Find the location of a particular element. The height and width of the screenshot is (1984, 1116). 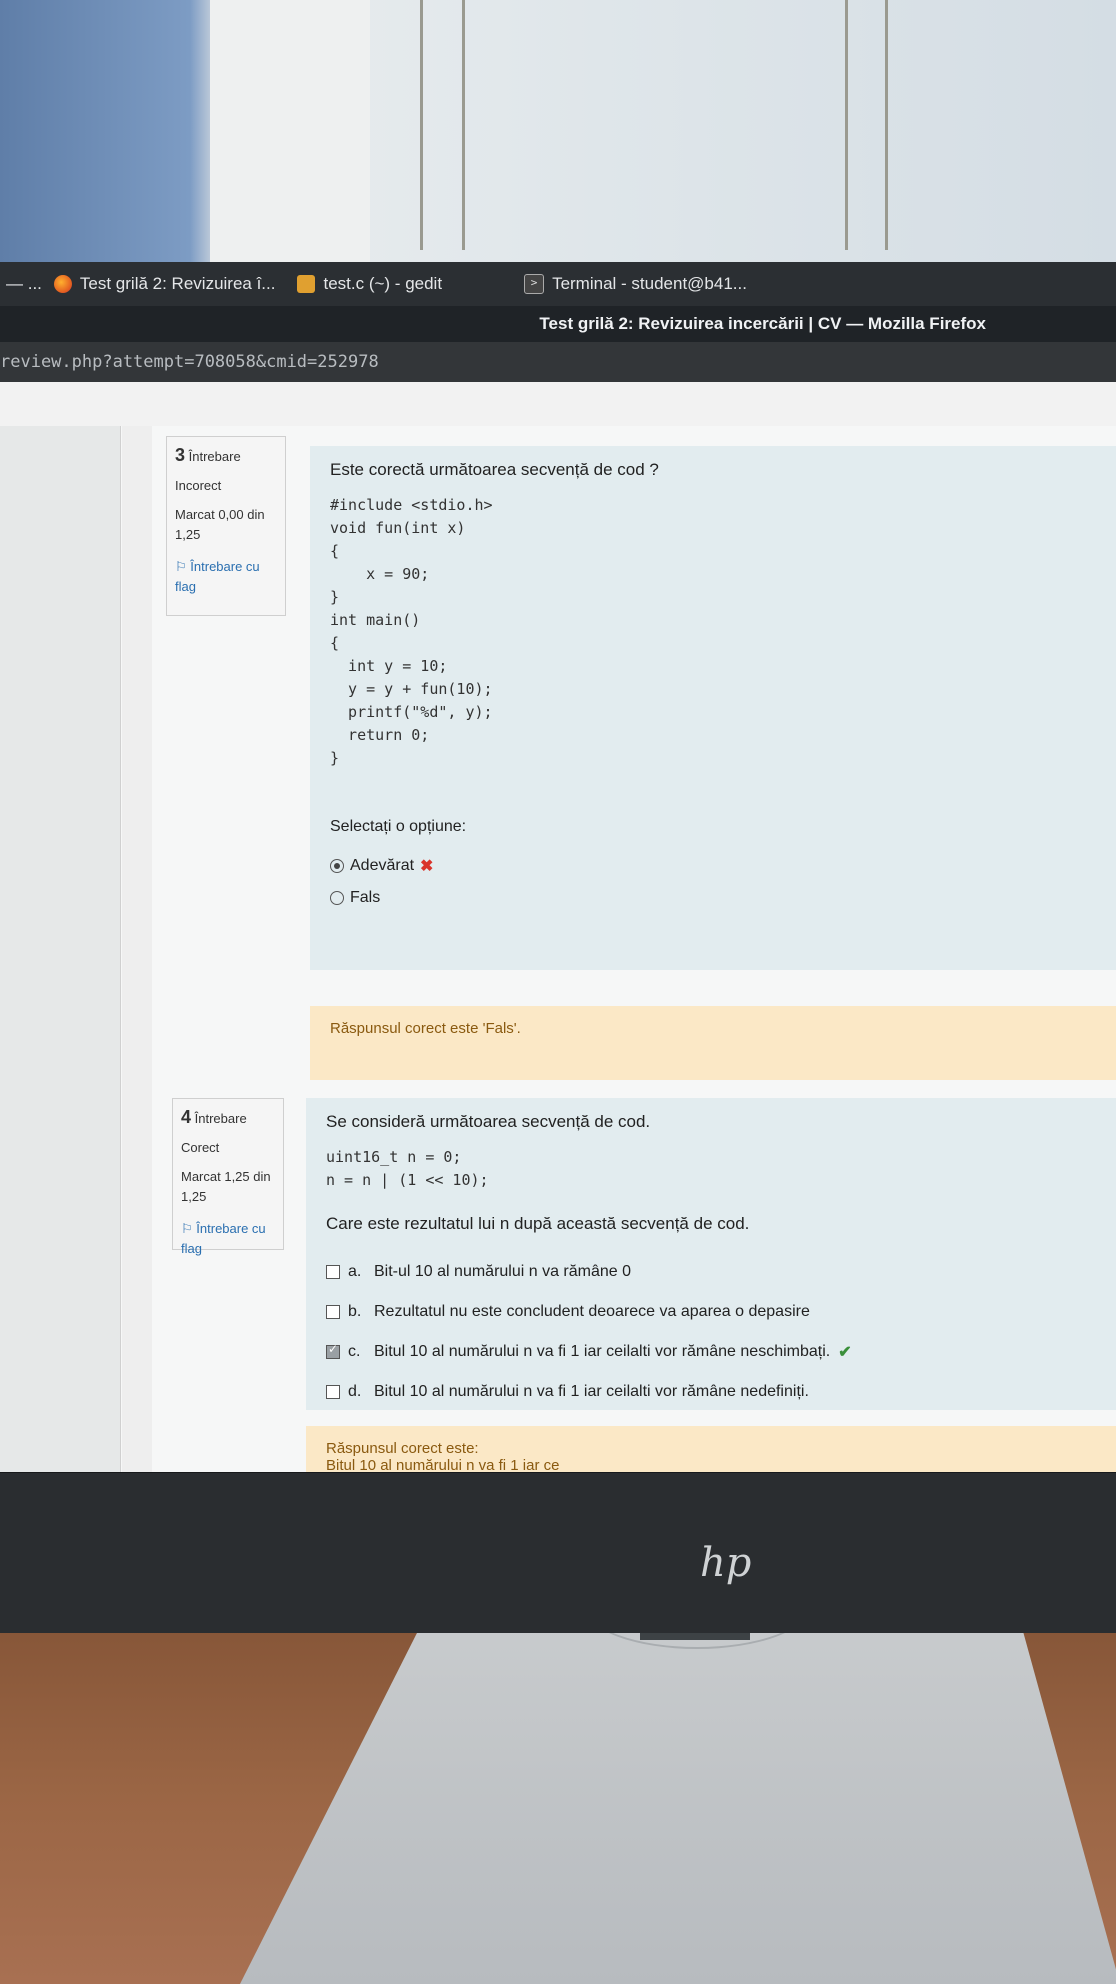

hp-logo: hp is located at coordinates (726, 1563).